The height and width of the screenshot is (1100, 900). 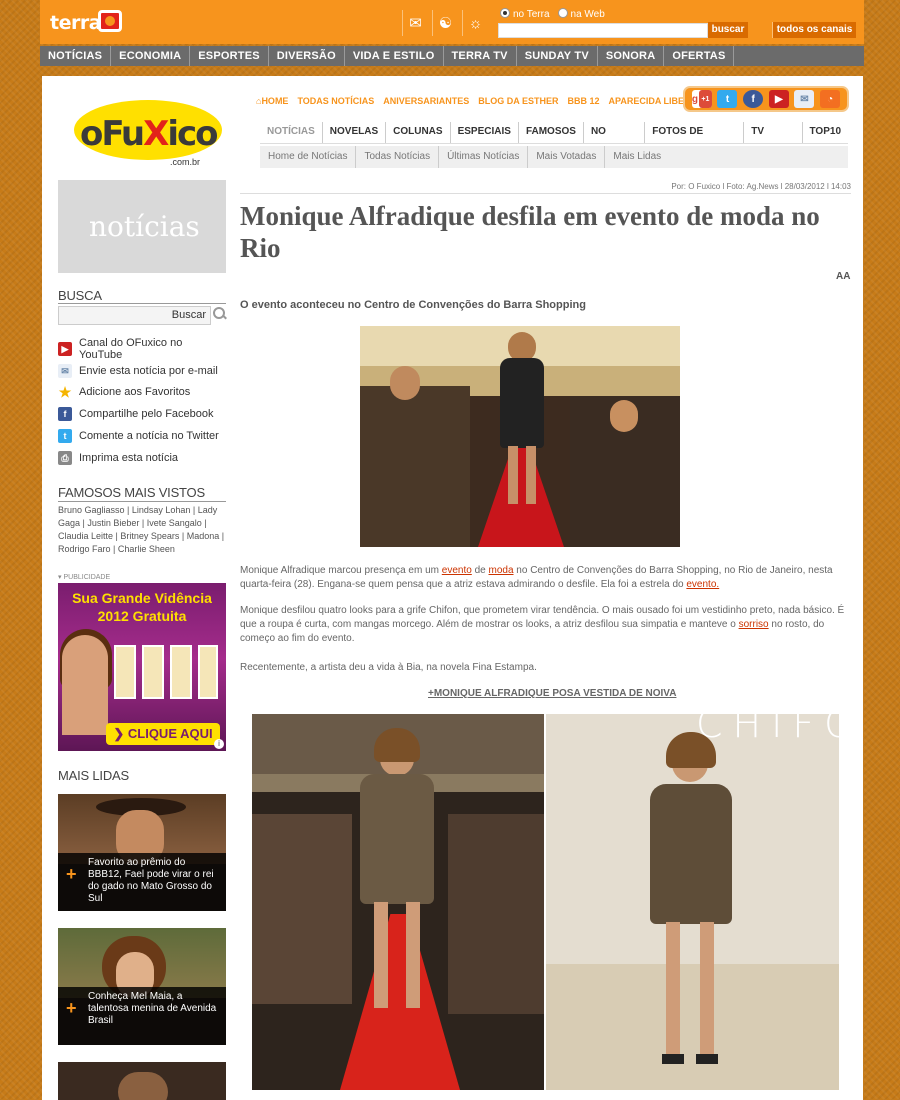 What do you see at coordinates (291, 132) in the screenshot?
I see `section-nav-item-active: NOTÍCIAS` at bounding box center [291, 132].